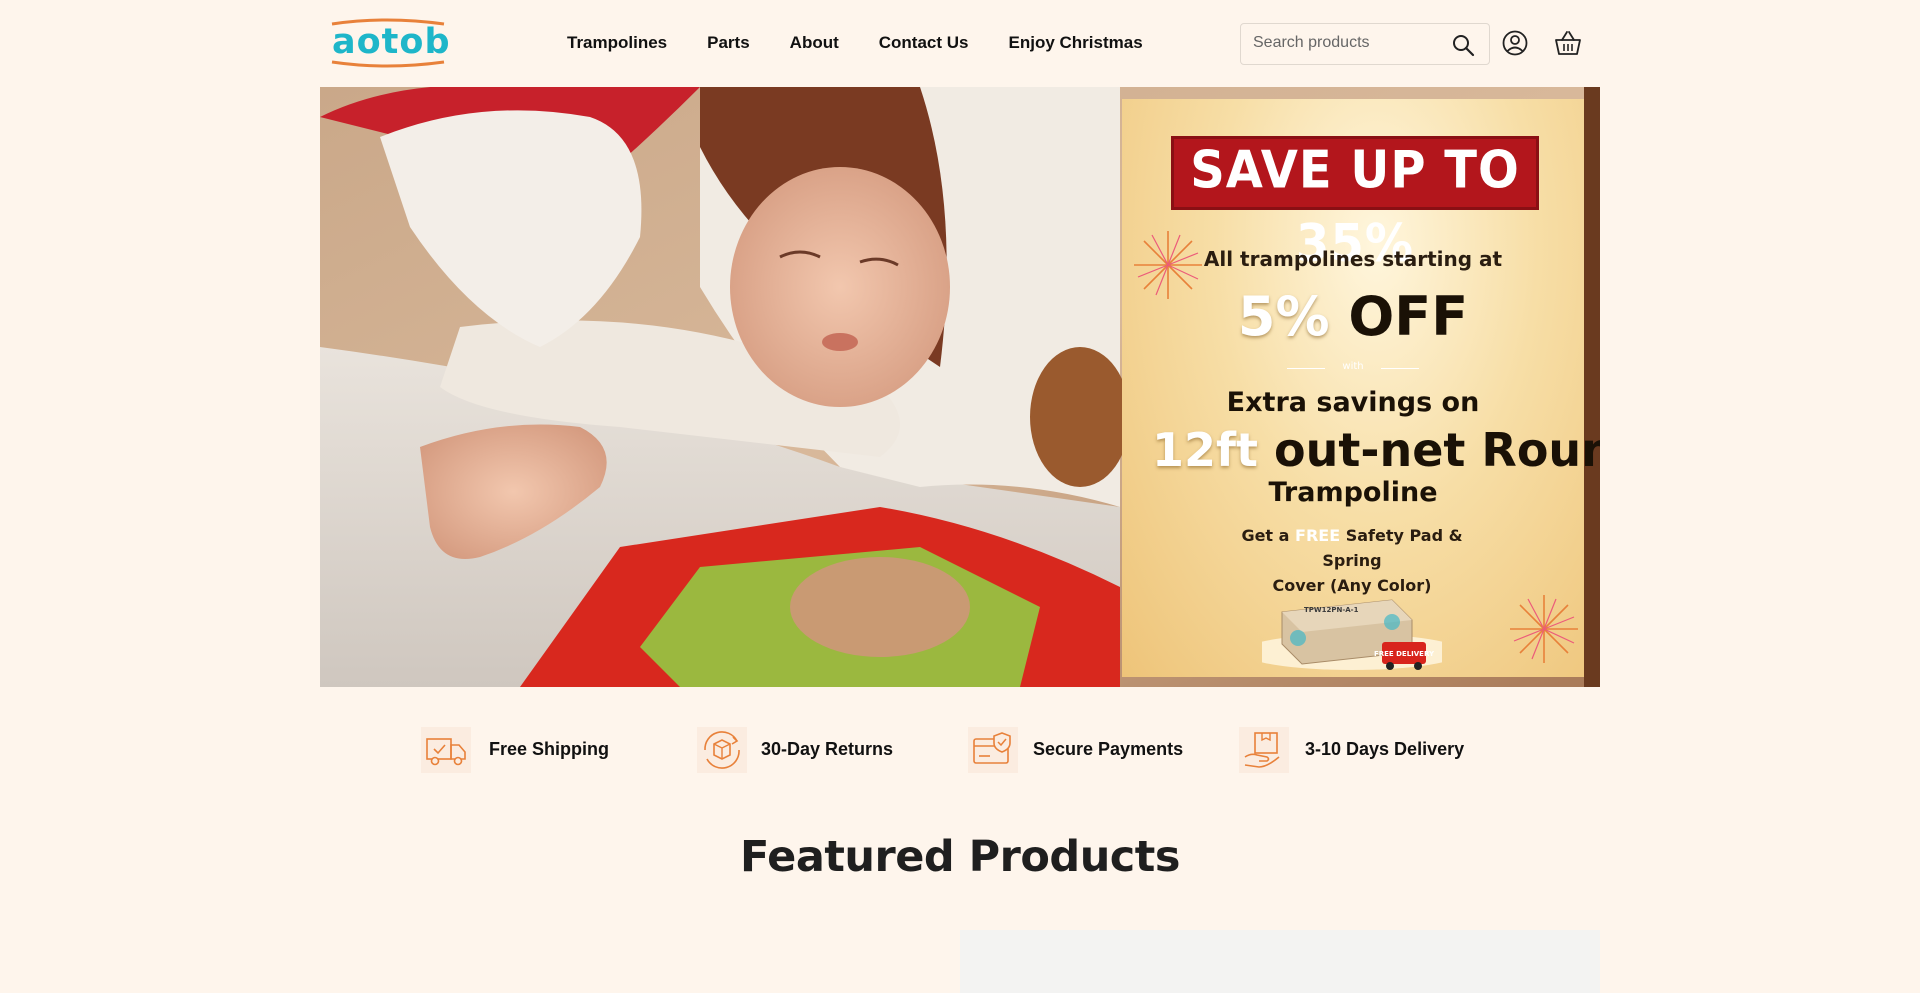  Describe the element at coordinates (722, 750) in the screenshot. I see `returns-icon` at that location.